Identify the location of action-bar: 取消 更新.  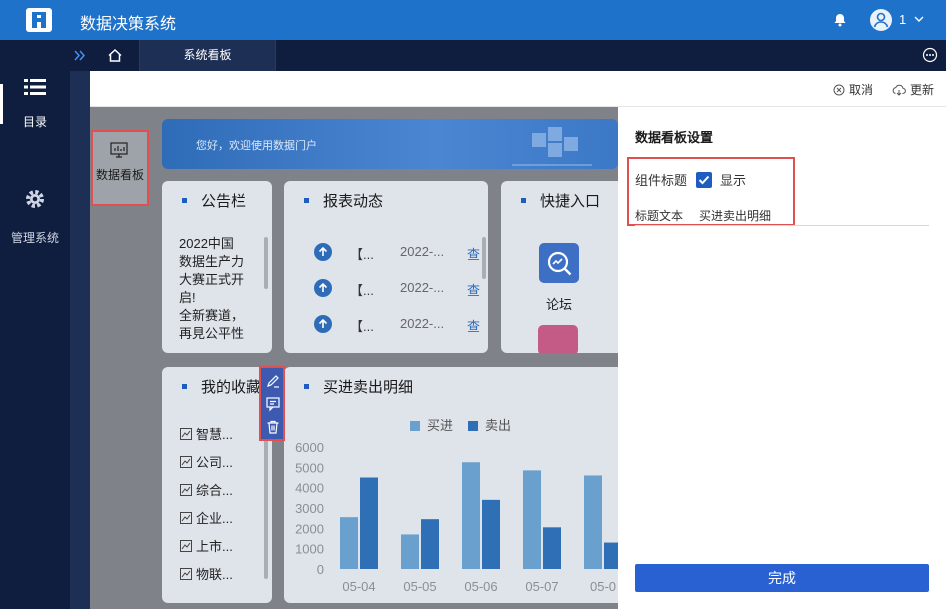
(518, 89).